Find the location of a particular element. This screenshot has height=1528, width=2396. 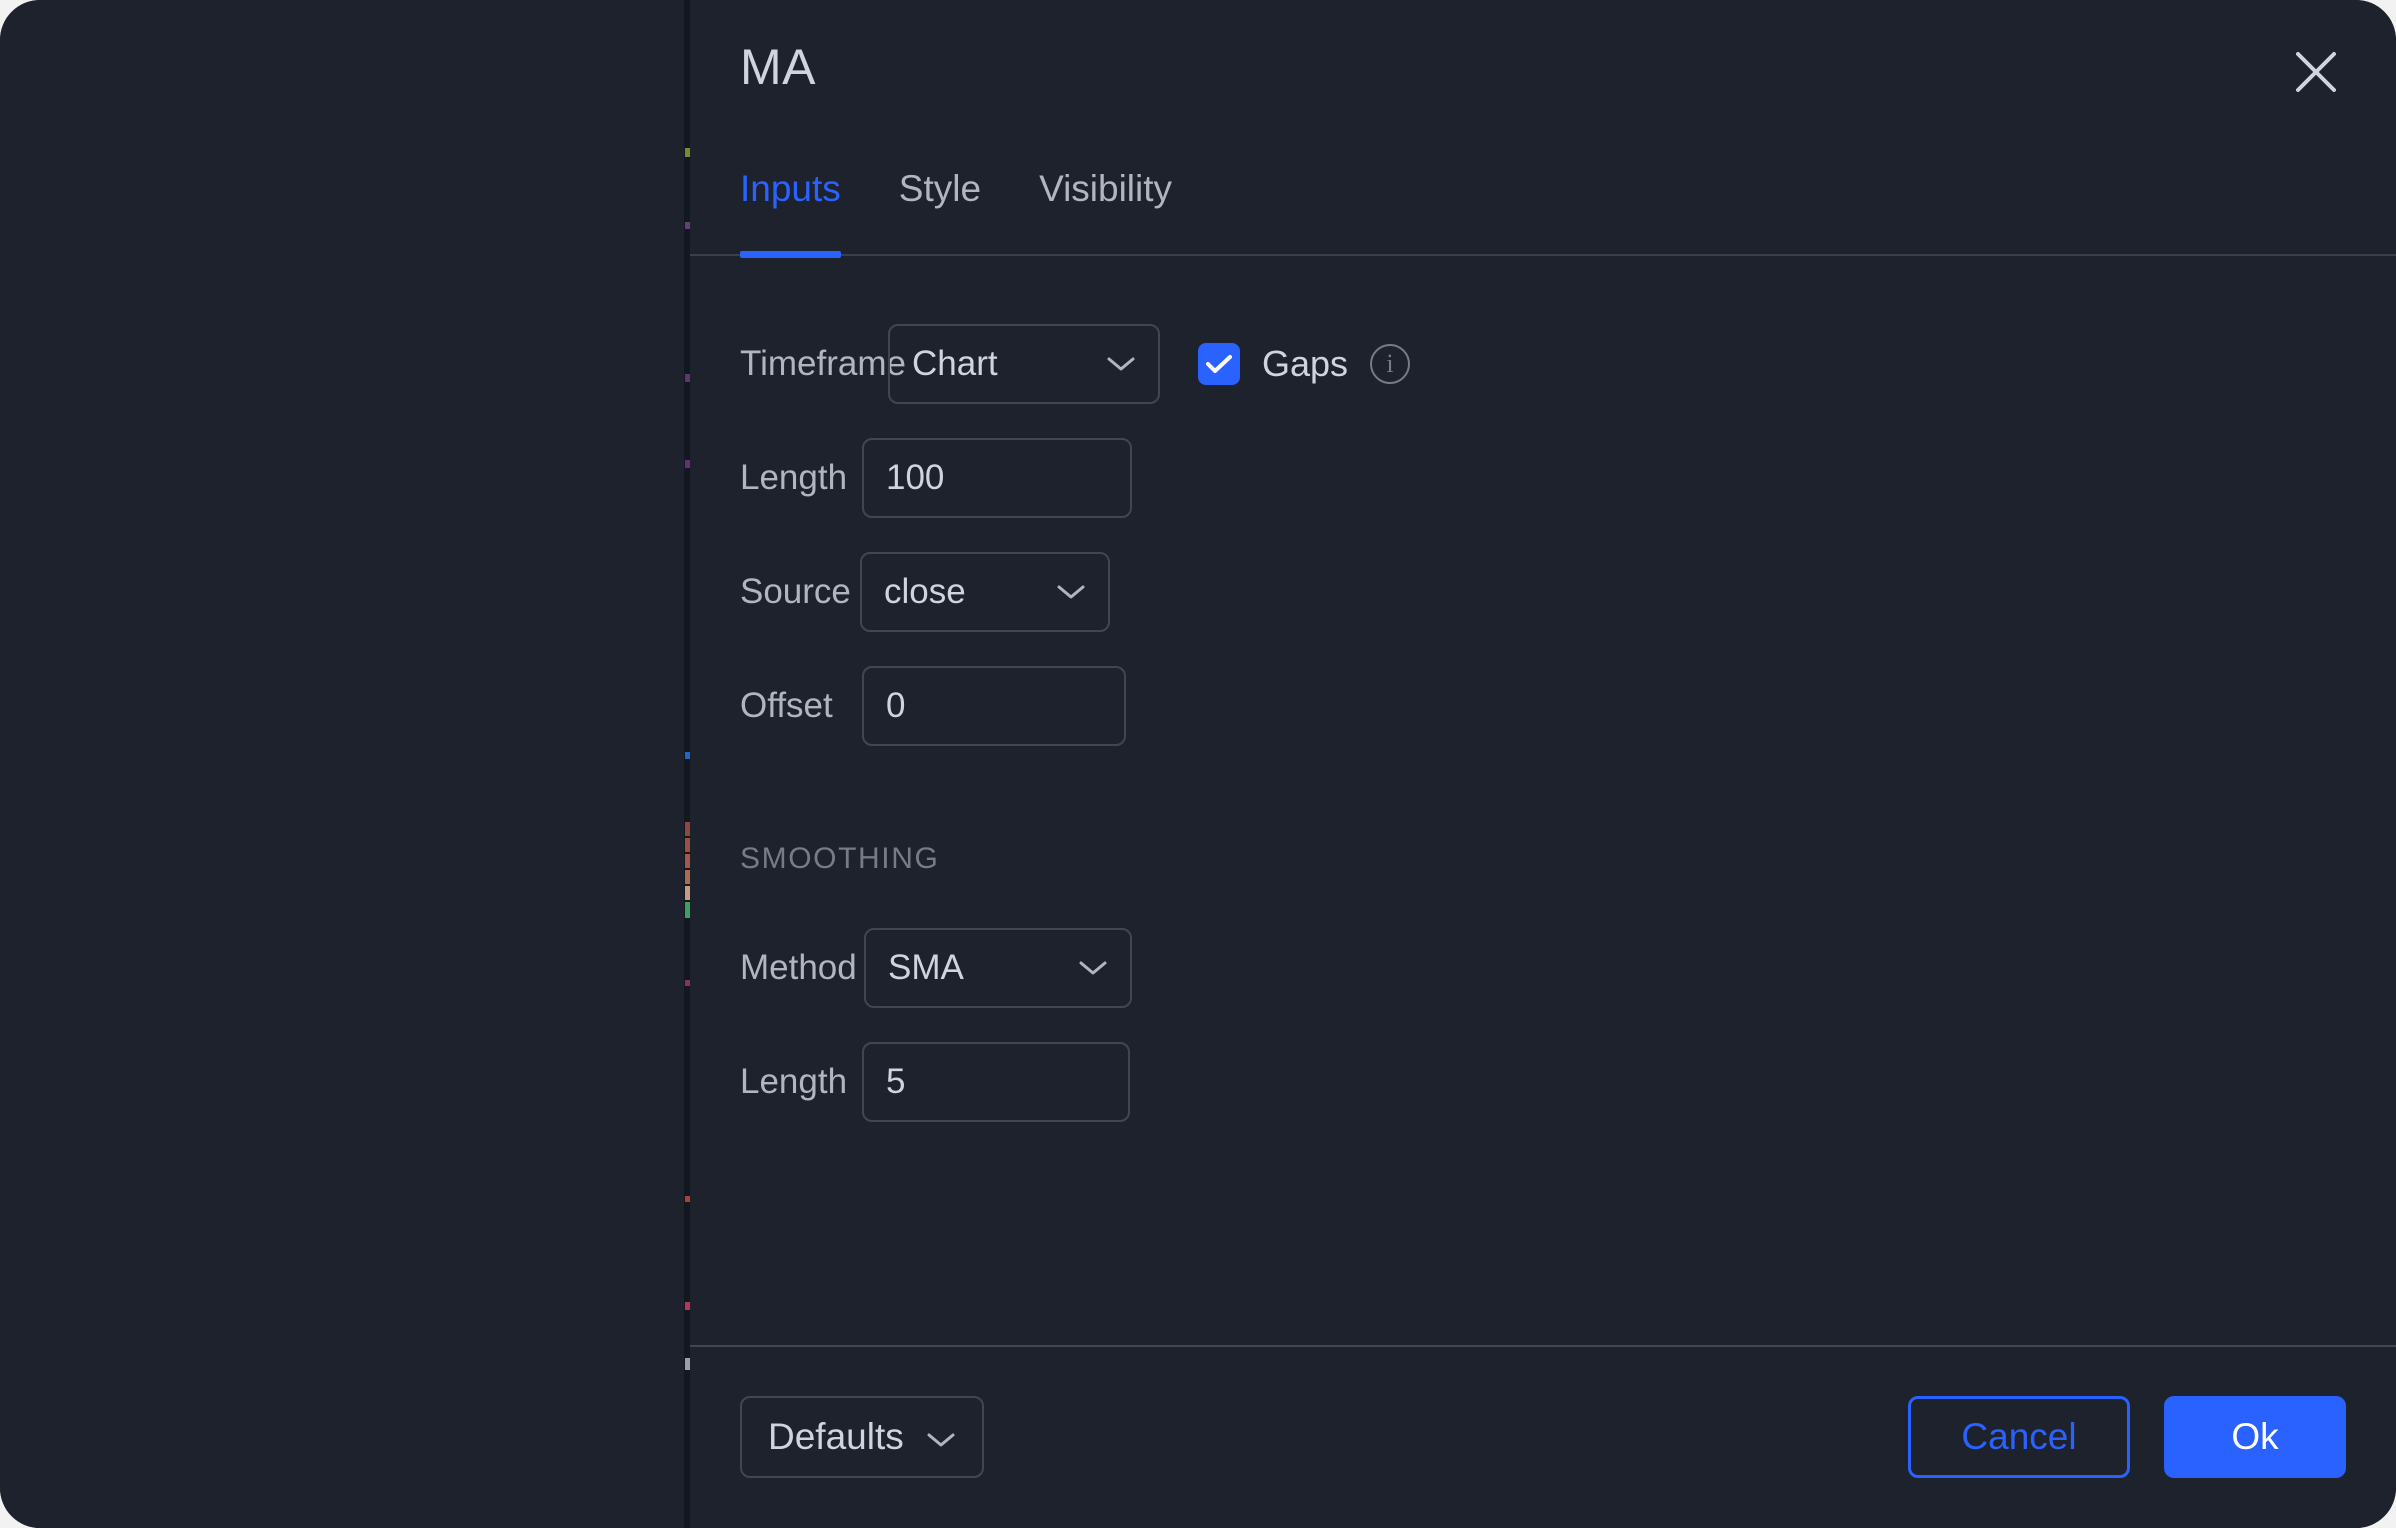

offset-value: 0 is located at coordinates (896, 705).